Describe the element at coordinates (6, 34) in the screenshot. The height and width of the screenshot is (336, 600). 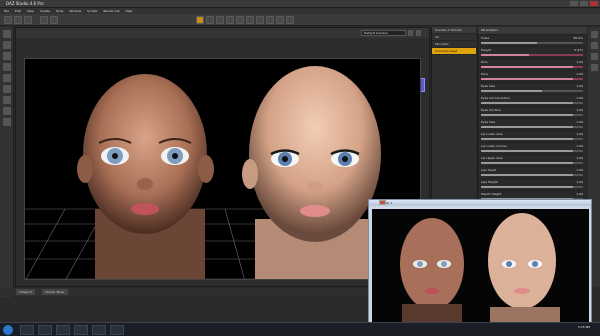
I see `content-library-icon` at that location.